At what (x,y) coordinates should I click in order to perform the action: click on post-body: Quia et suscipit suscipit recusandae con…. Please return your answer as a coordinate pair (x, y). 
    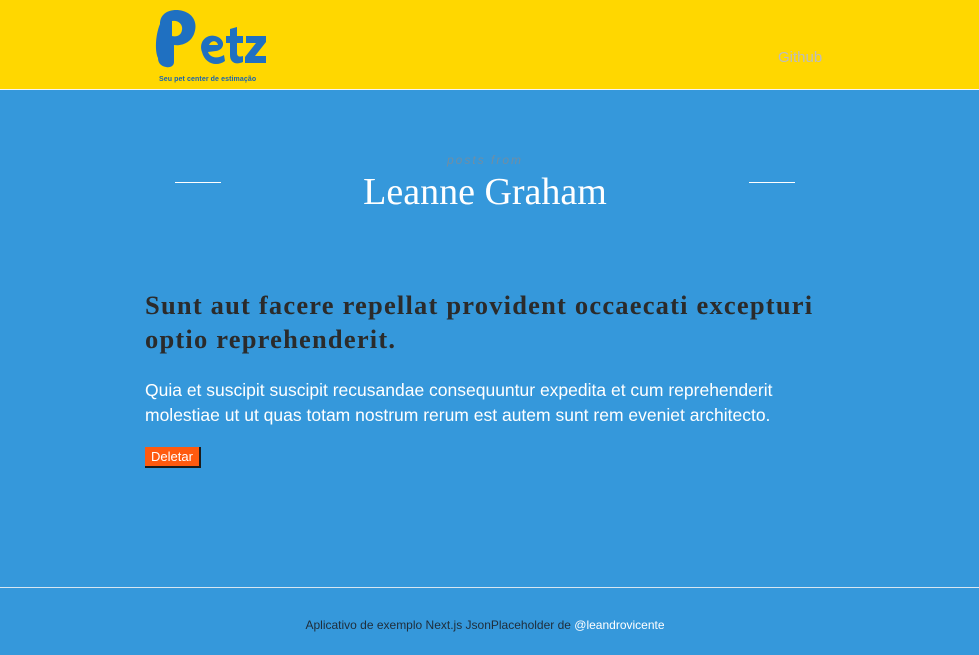
    Looking at the image, I should click on (459, 402).